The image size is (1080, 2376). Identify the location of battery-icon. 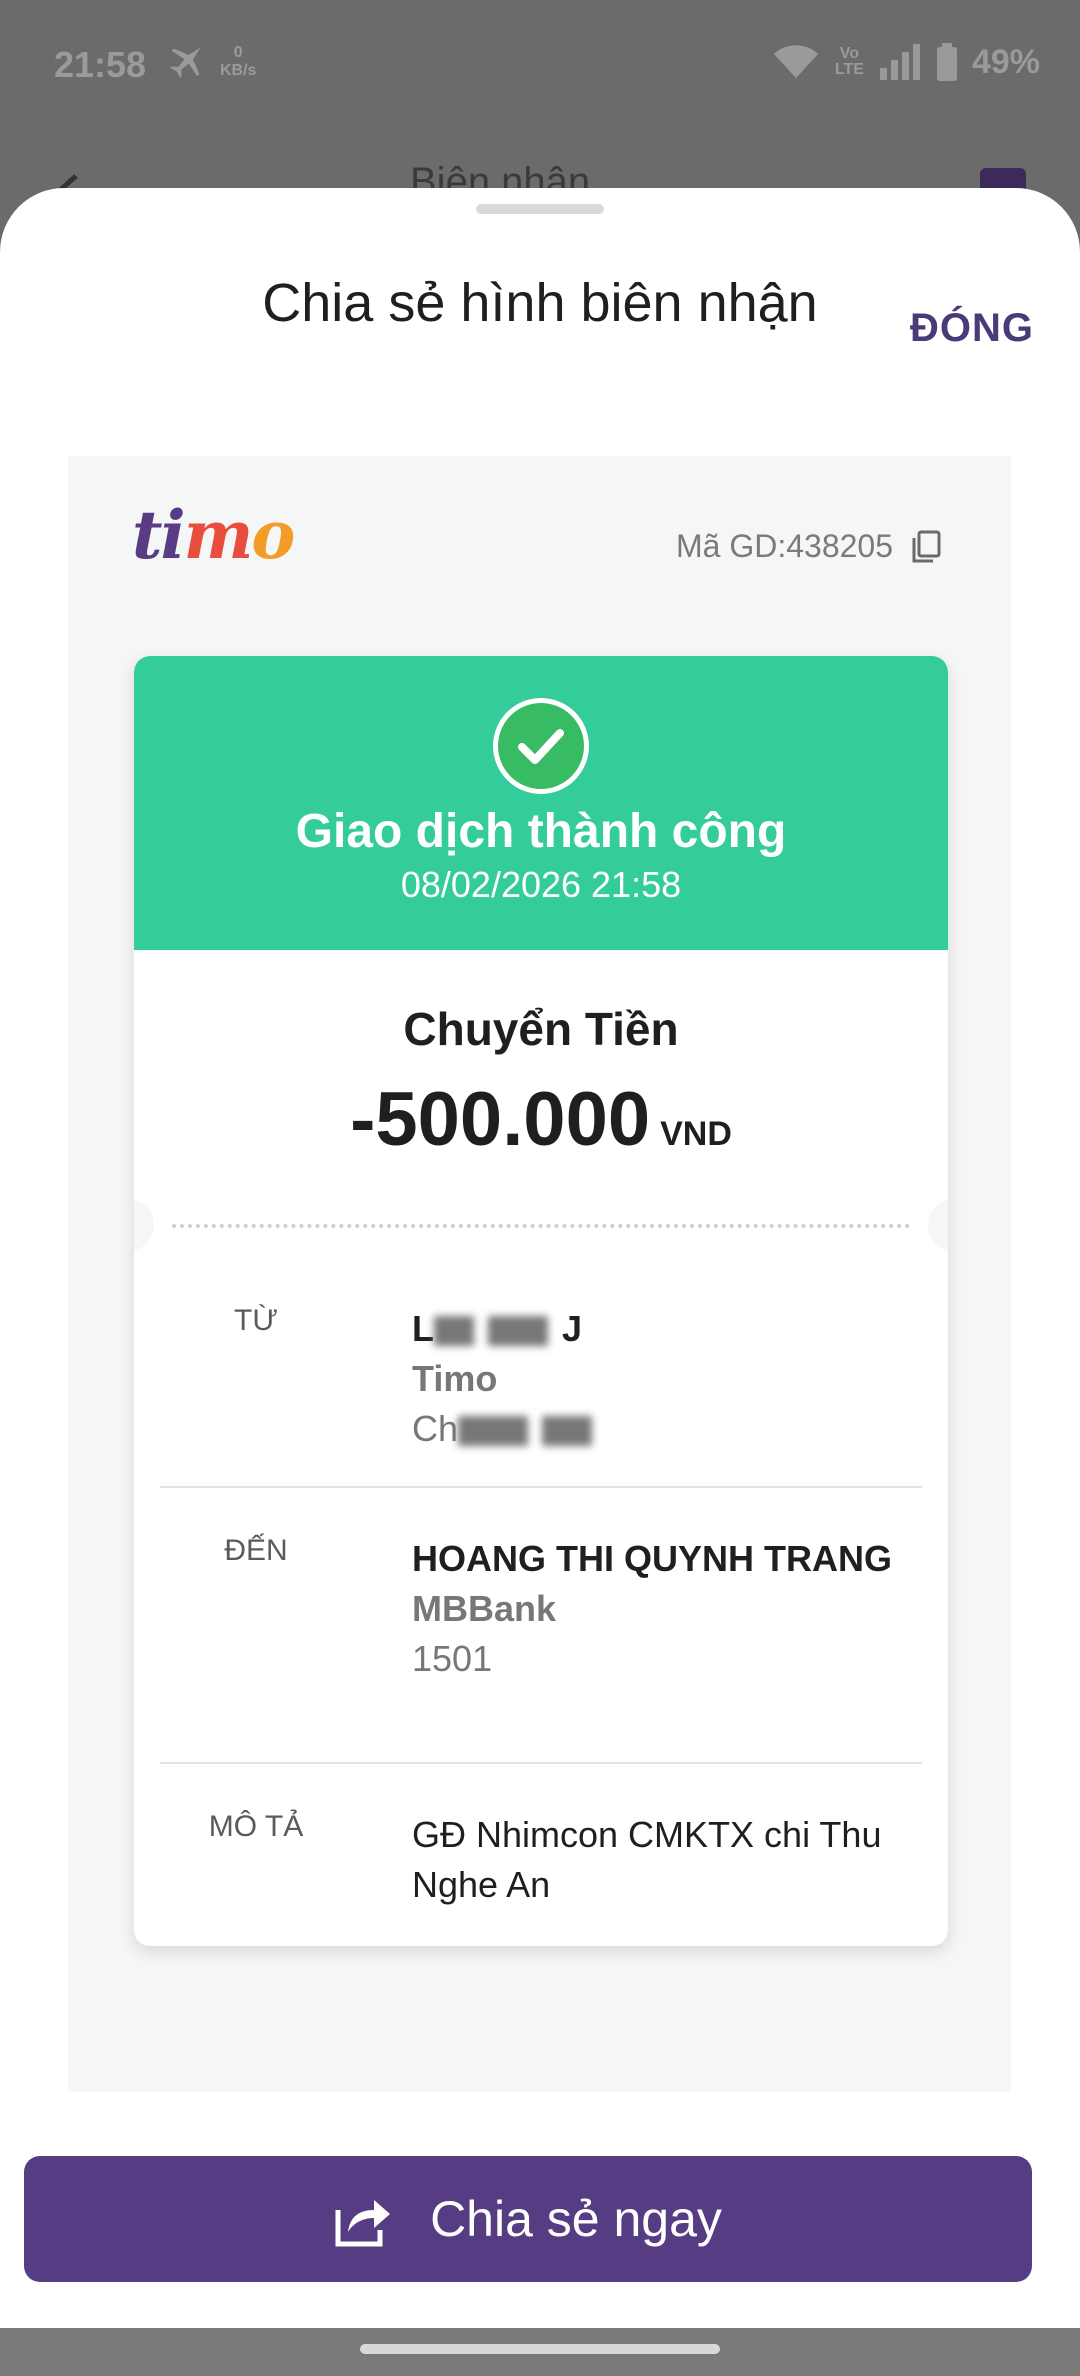
(946, 62).